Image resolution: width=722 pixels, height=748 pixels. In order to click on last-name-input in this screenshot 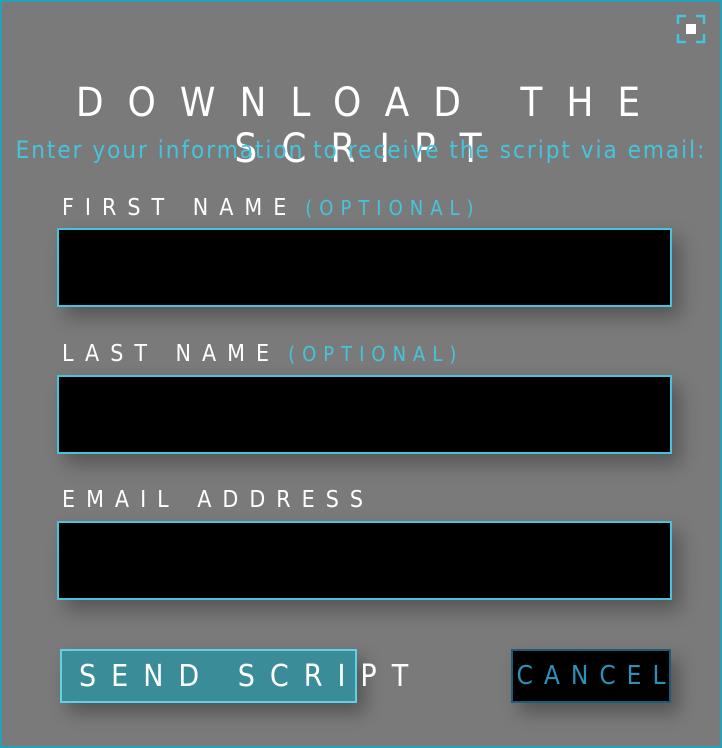, I will do `click(364, 414)`.